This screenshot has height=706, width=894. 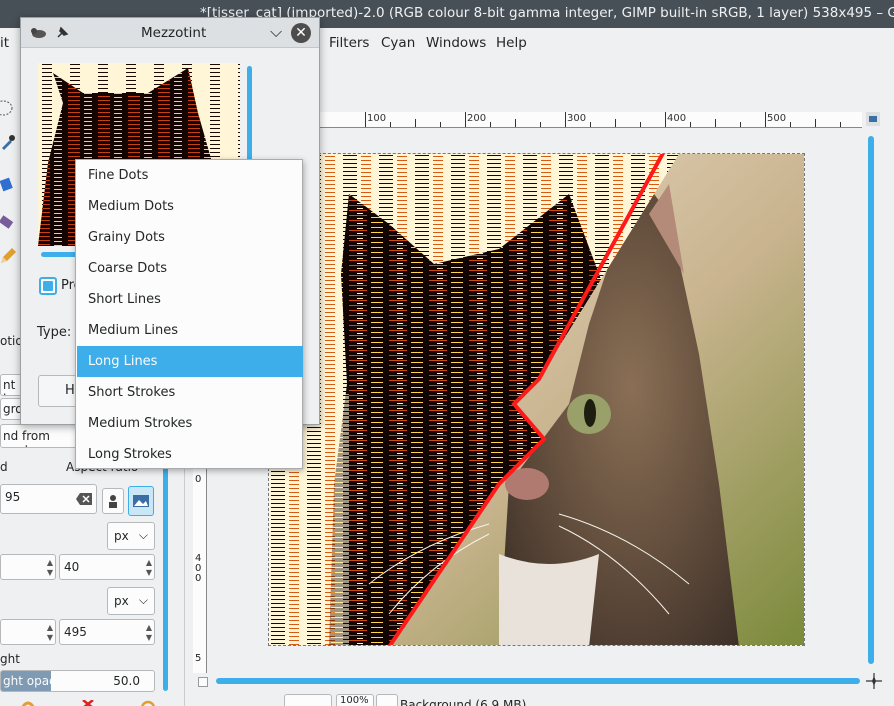 I want to click on fixed-label: d, so click(x=4, y=467).